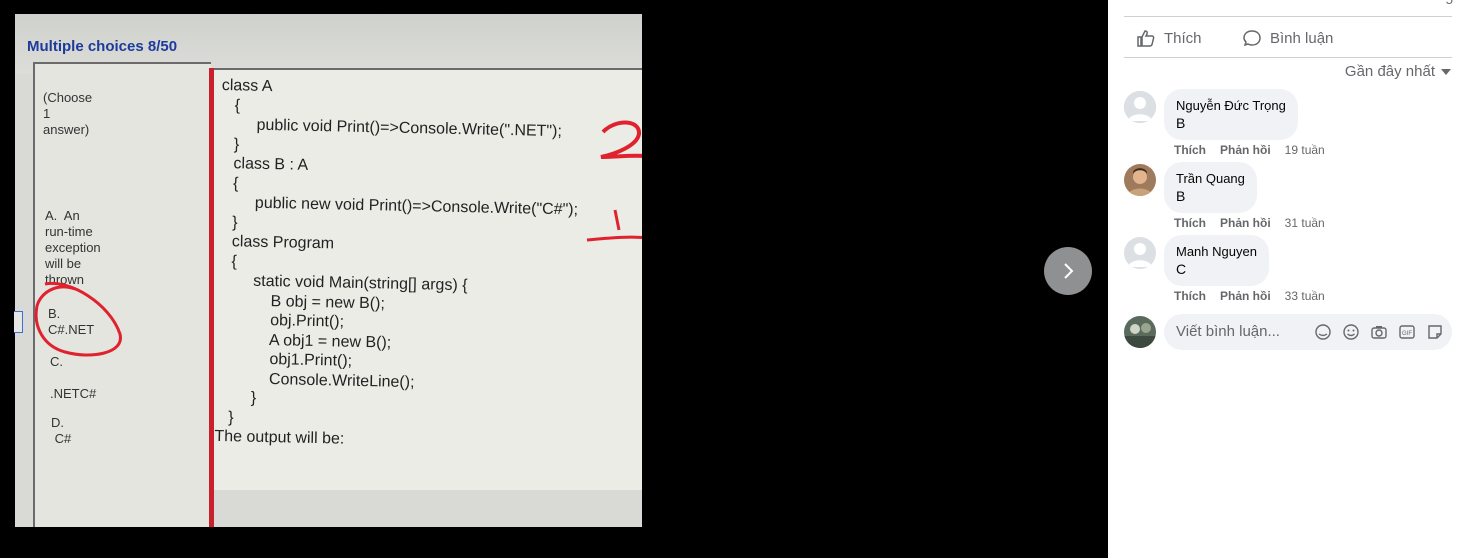 Image resolution: width=1467 pixels, height=558 pixels. Describe the element at coordinates (1183, 38) in the screenshot. I see `like-label: Thích` at that location.